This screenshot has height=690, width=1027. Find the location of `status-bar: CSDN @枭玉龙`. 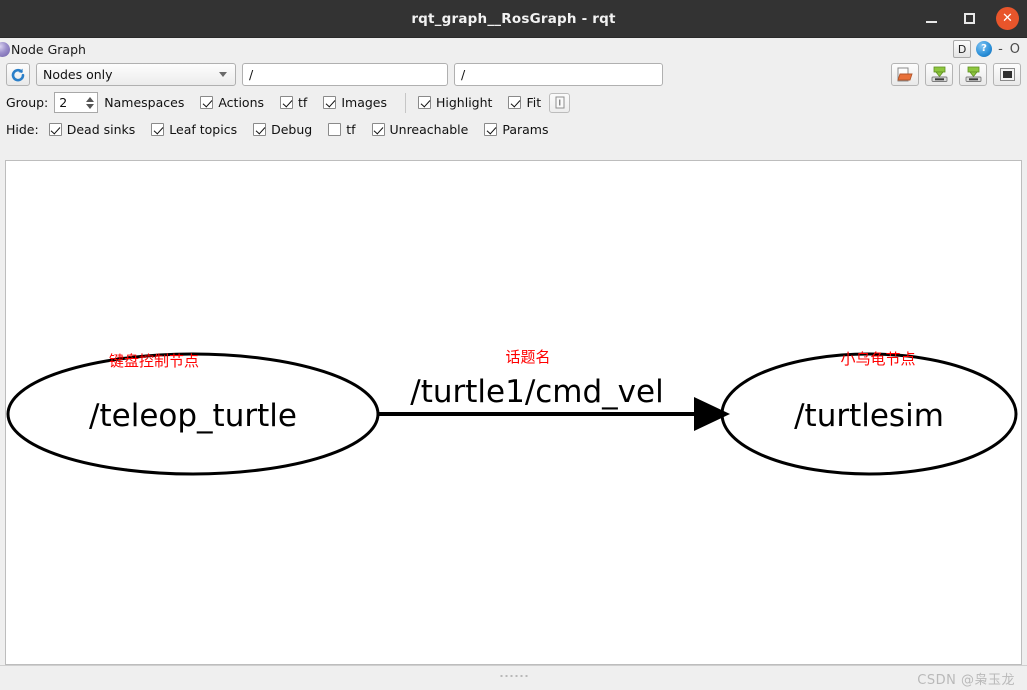

status-bar: CSDN @枭玉龙 is located at coordinates (513, 677).